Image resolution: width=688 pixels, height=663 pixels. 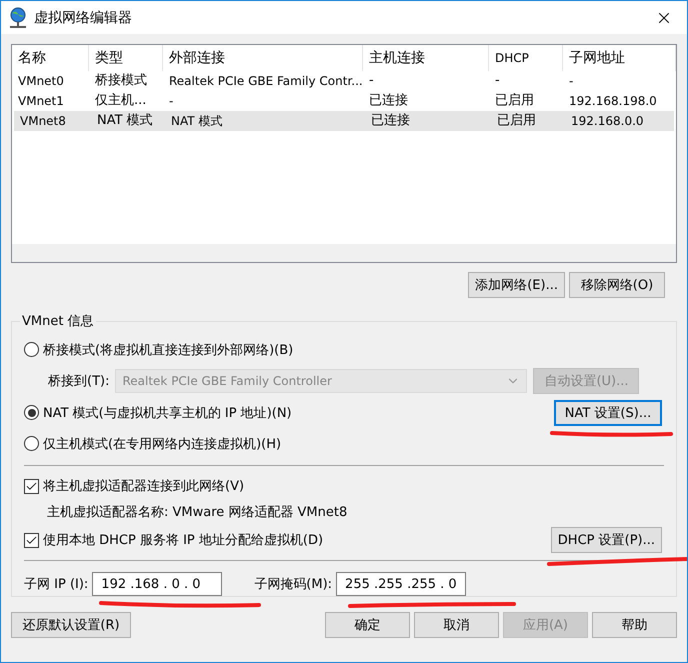 What do you see at coordinates (367, 625) in the screenshot?
I see `dialog-button: 确定` at bounding box center [367, 625].